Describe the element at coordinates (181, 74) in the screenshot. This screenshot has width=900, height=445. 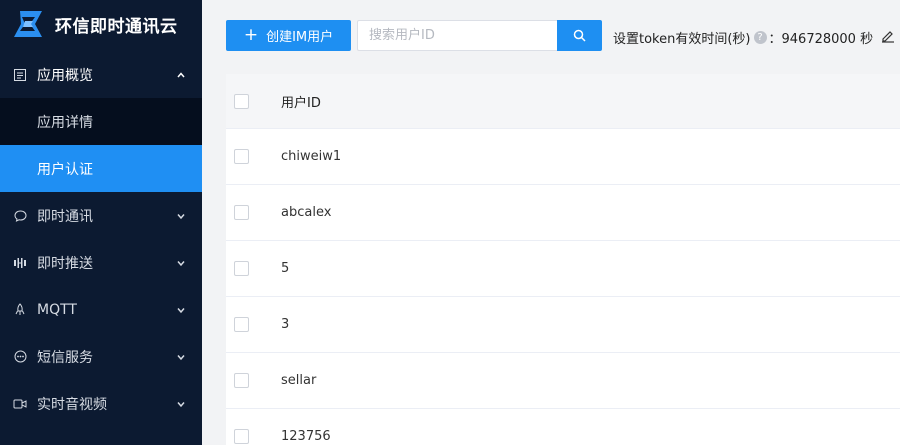
I see `chevron-up-icon` at that location.